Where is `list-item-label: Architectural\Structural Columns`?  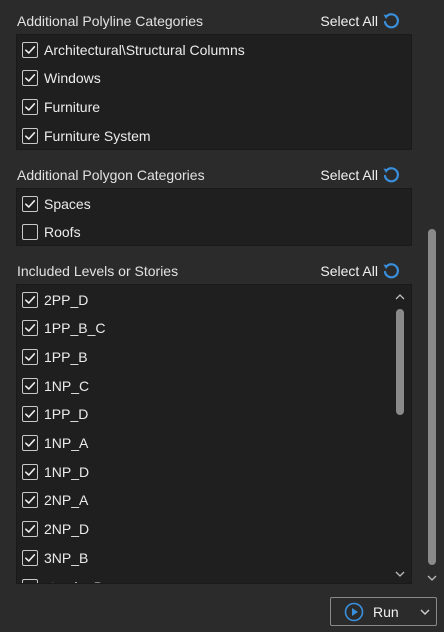
list-item-label: Architectural\Structural Columns is located at coordinates (144, 49).